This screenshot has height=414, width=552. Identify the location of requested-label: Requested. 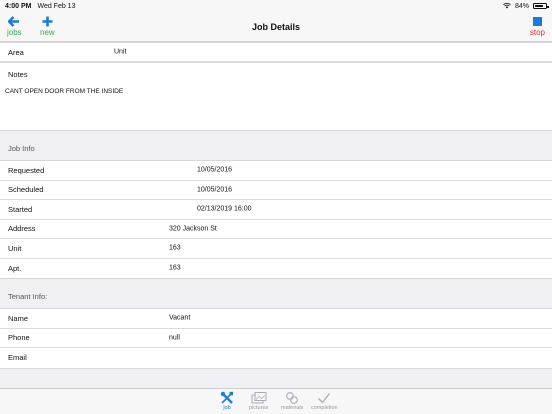
(26, 170).